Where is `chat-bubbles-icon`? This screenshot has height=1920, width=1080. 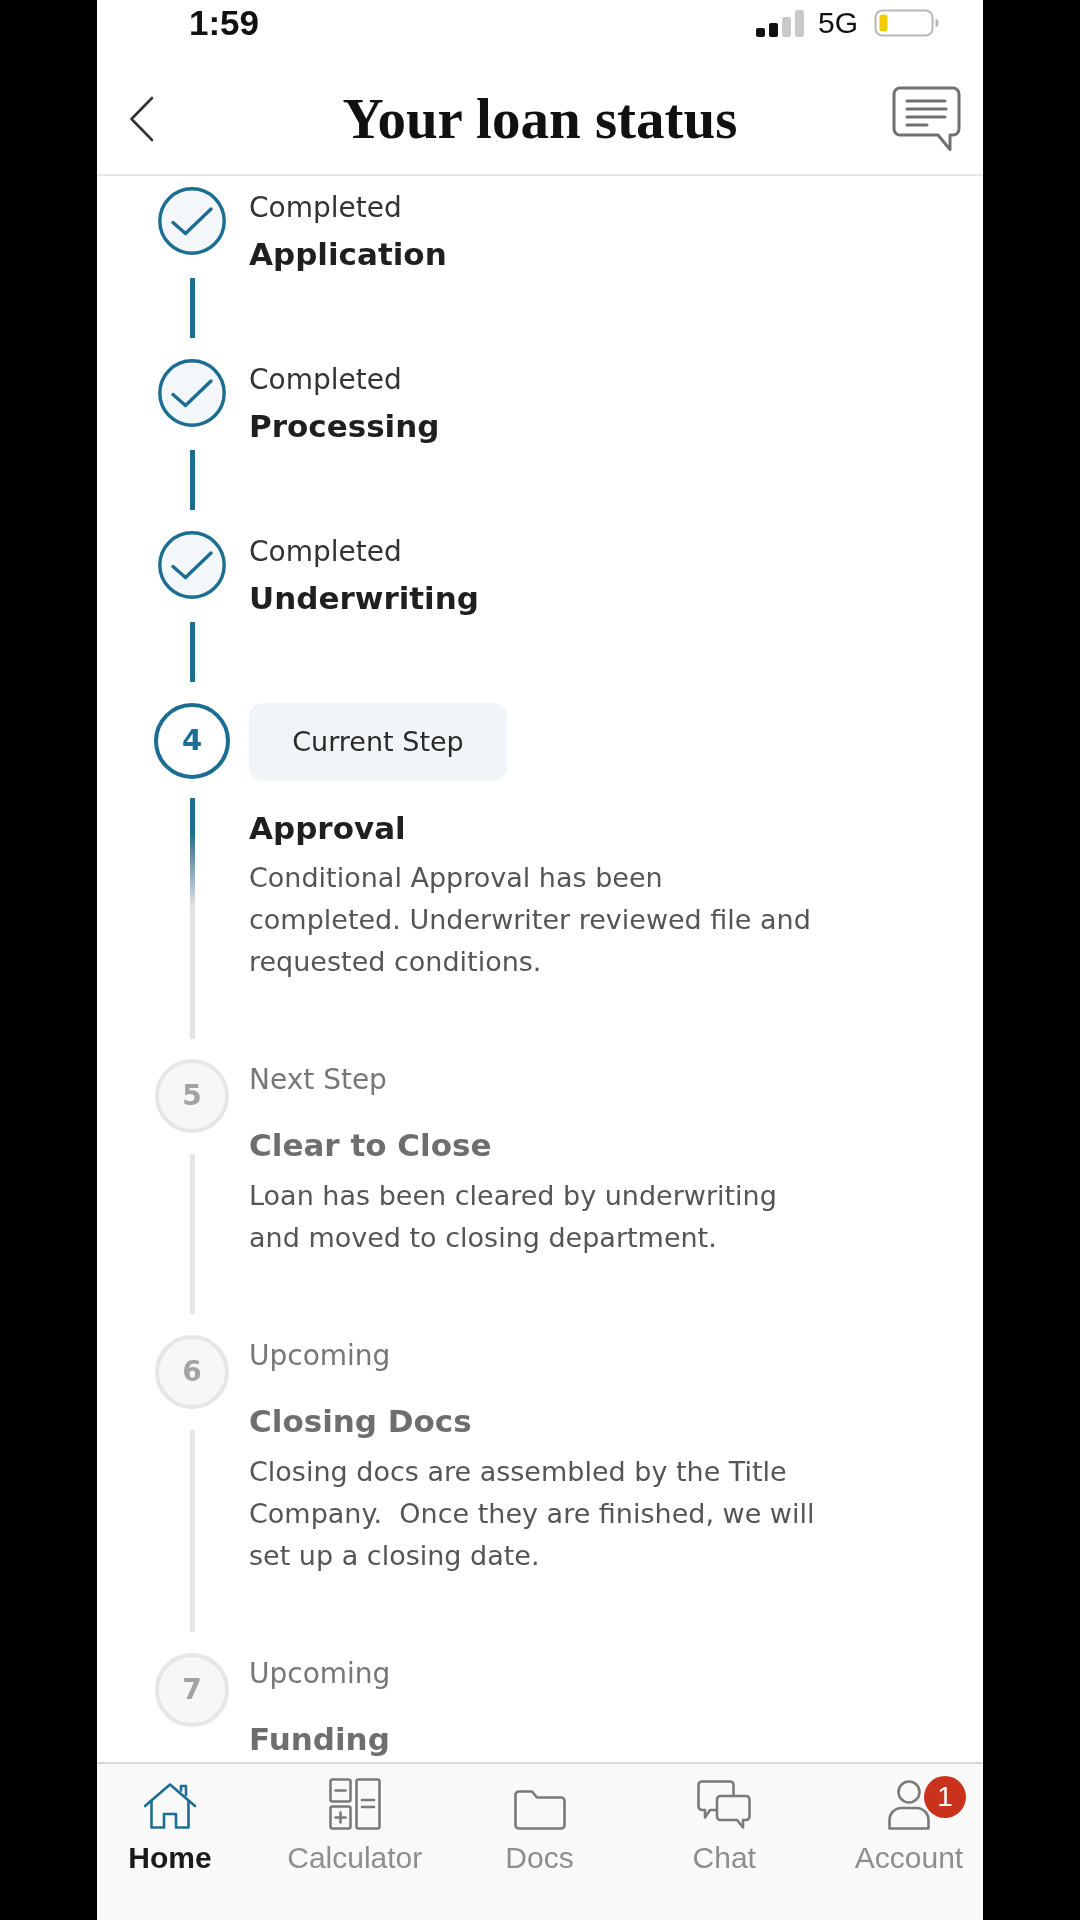 chat-bubbles-icon is located at coordinates (724, 1805).